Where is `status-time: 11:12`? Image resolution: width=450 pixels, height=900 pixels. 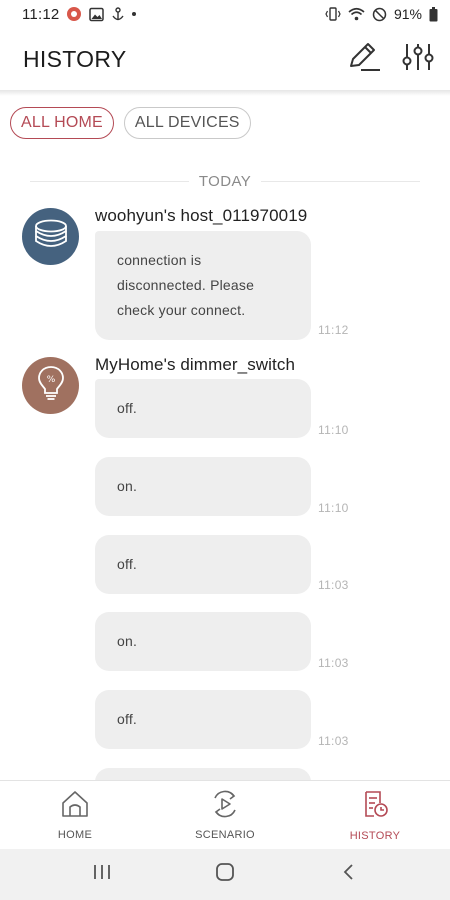
status-time: 11:12 is located at coordinates (41, 14).